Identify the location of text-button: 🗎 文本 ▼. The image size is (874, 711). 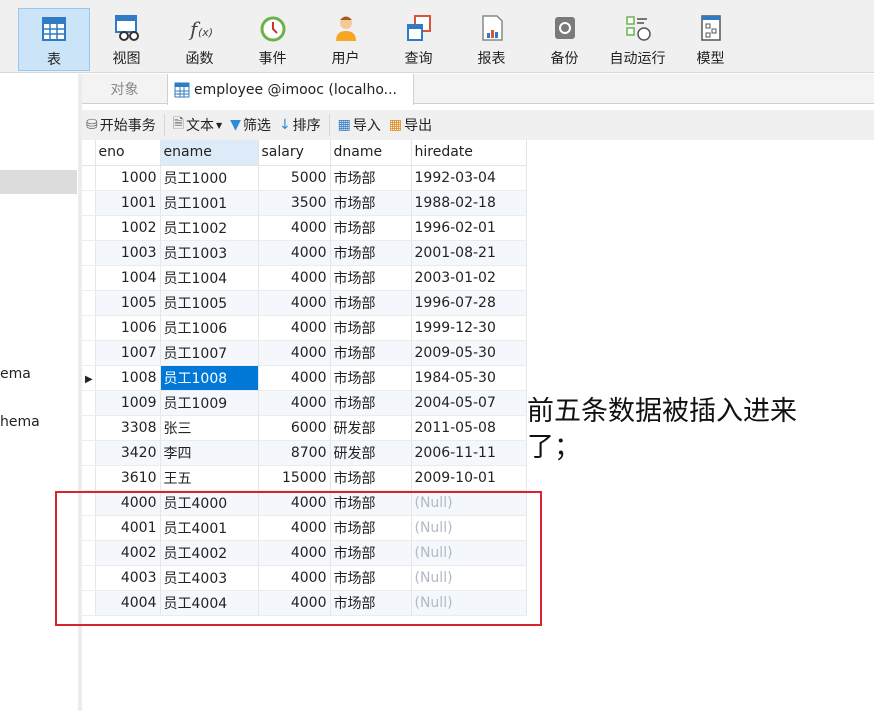
(197, 125).